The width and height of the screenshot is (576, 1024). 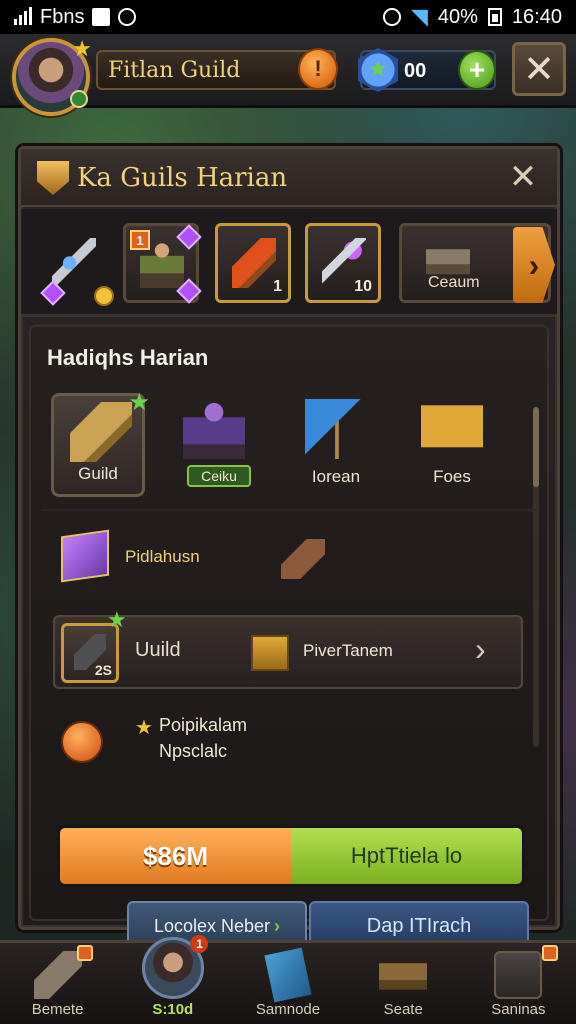 What do you see at coordinates (23, 16) in the screenshot?
I see `signal-icon` at bounding box center [23, 16].